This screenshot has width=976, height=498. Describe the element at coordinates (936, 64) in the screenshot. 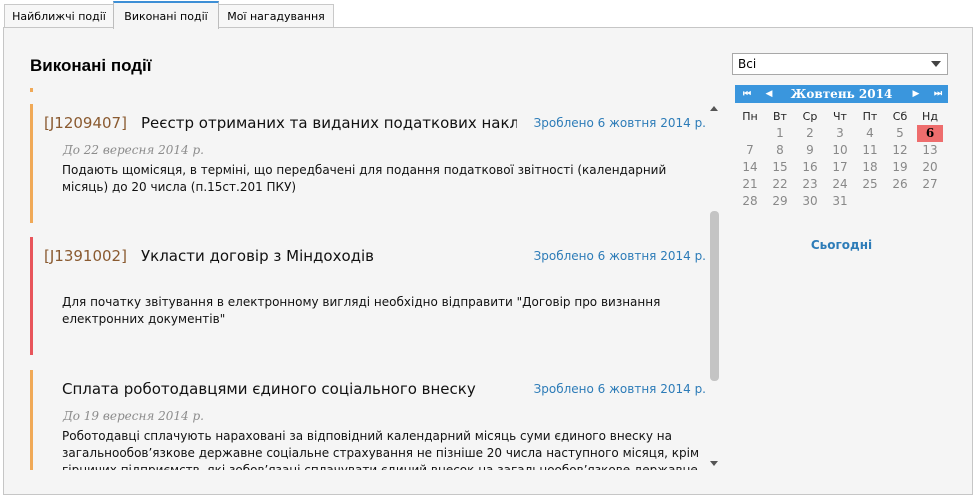

I see `chevron-down-icon` at that location.